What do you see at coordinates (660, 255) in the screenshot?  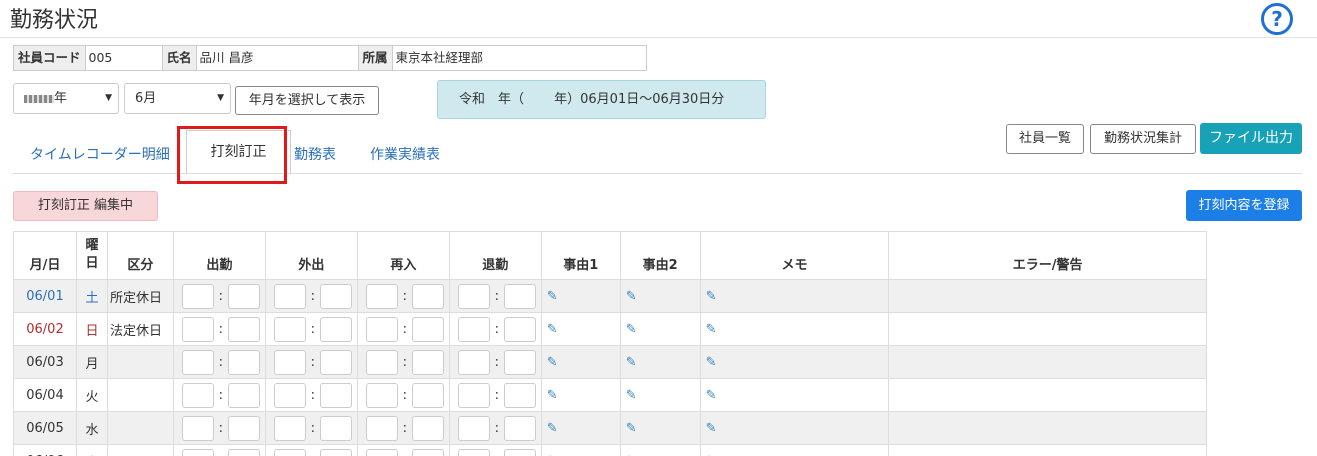 I see `header-reason2: 事由2` at bounding box center [660, 255].